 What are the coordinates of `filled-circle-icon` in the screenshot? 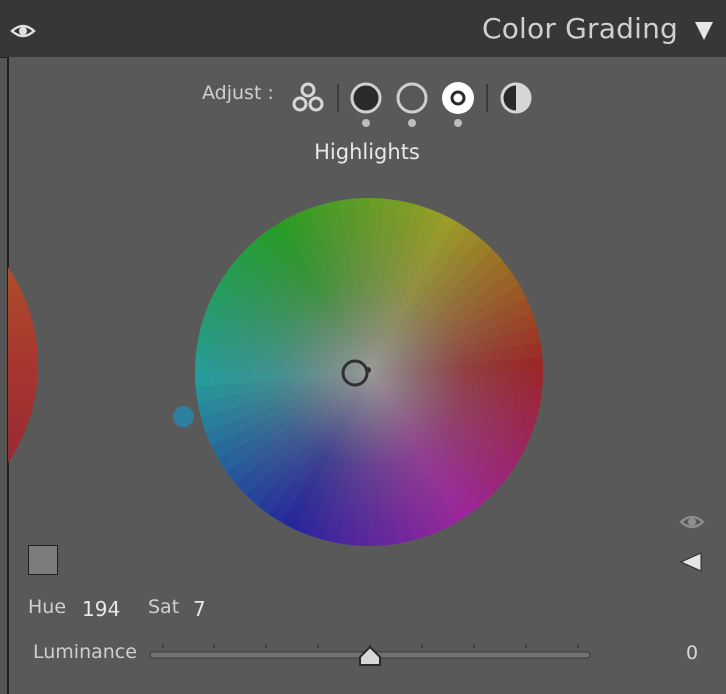 It's located at (366, 98).